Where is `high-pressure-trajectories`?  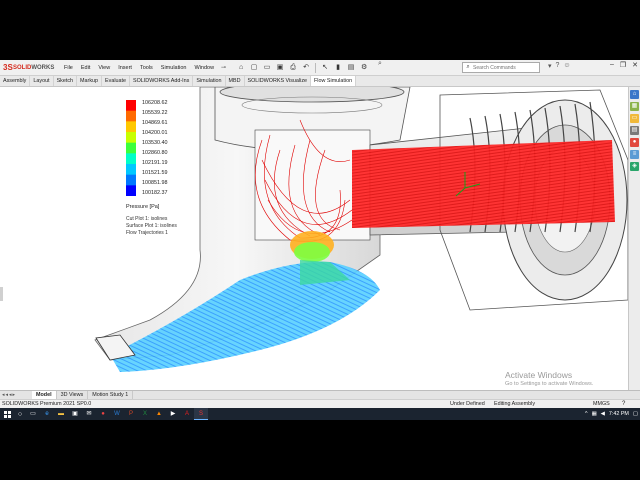 high-pressure-trajectories is located at coordinates (483, 184).